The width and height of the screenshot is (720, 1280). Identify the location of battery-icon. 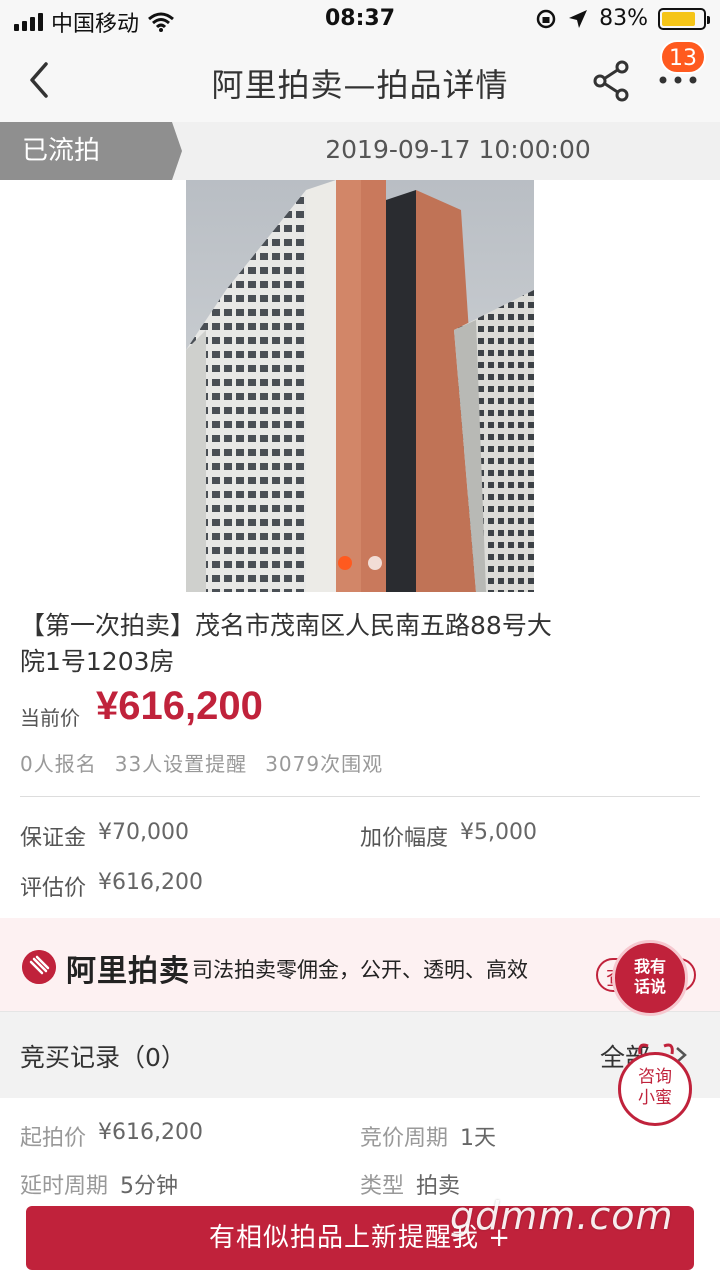
(684, 18).